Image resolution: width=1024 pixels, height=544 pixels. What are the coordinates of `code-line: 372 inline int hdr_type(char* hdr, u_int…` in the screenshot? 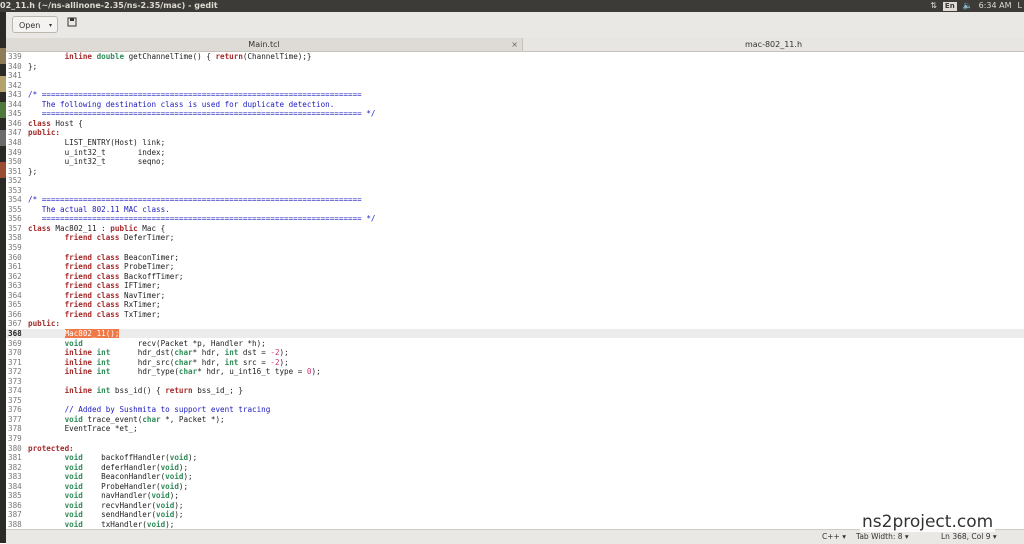 It's located at (515, 372).